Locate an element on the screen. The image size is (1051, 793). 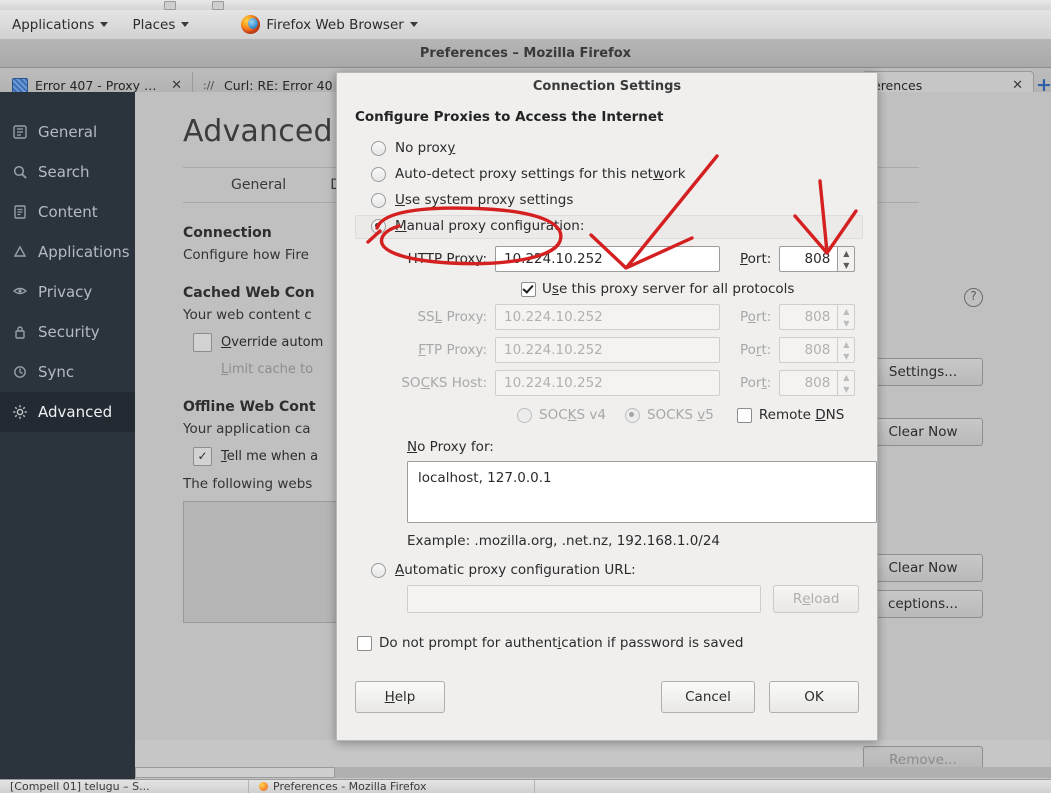
no-proxy-textarea: localhost, 127.0.0.1 is located at coordinates (642, 492).